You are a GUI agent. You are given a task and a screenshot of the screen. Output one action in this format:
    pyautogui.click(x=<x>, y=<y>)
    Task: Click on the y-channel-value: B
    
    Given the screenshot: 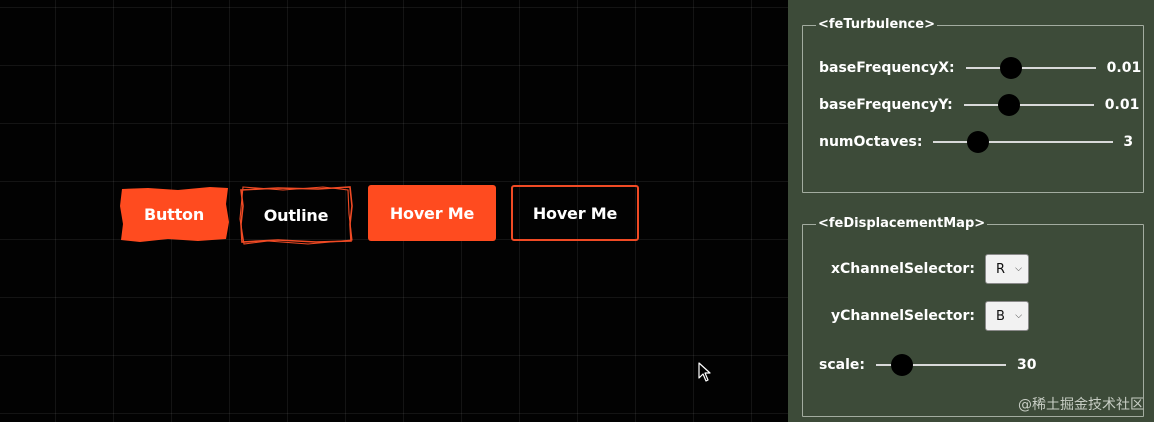 What is the action you would take?
    pyautogui.click(x=1000, y=316)
    